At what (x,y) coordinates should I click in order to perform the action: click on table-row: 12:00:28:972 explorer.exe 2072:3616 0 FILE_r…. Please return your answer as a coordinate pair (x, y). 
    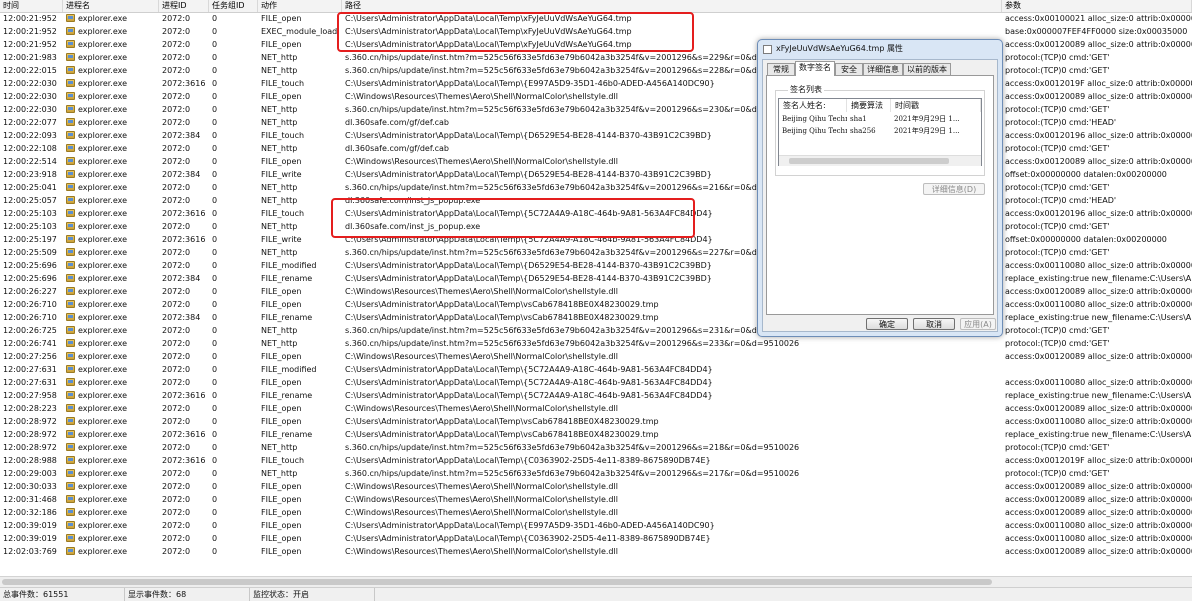
    Looking at the image, I should click on (596, 434).